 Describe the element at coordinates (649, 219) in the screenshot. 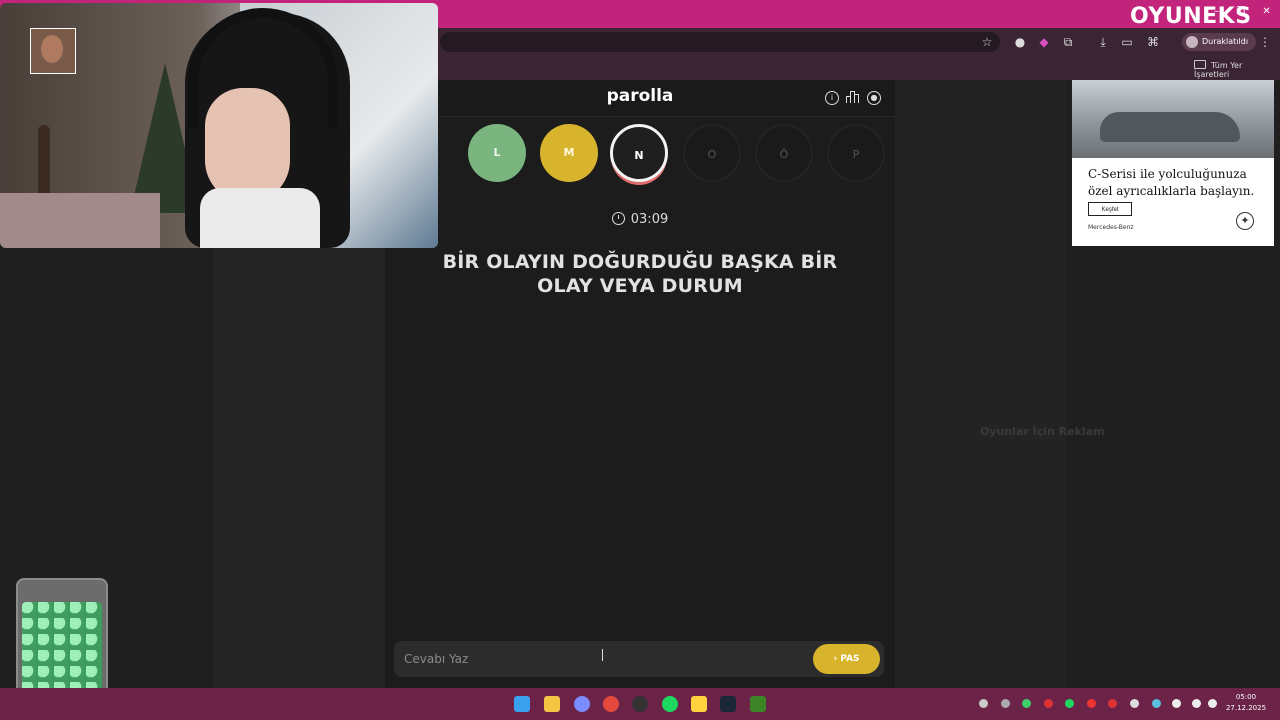

I see `timer-value: 03:09` at that location.